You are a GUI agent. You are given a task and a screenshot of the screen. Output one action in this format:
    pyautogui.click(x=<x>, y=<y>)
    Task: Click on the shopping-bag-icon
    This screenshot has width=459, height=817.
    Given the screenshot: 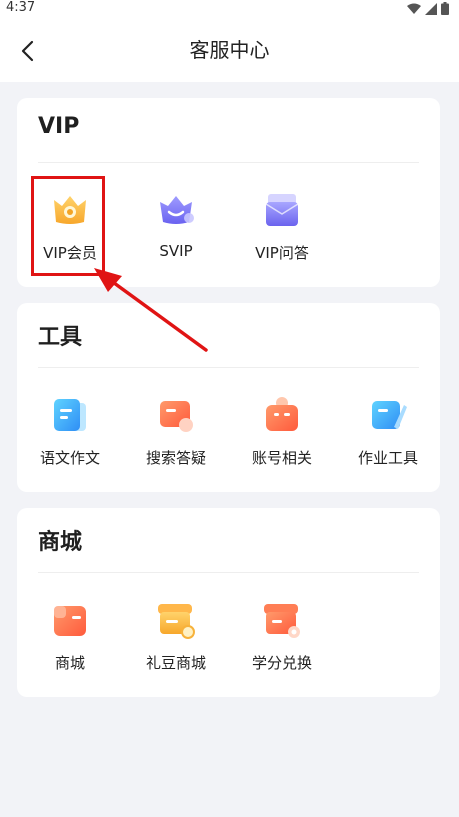 What is the action you would take?
    pyautogui.click(x=70, y=621)
    